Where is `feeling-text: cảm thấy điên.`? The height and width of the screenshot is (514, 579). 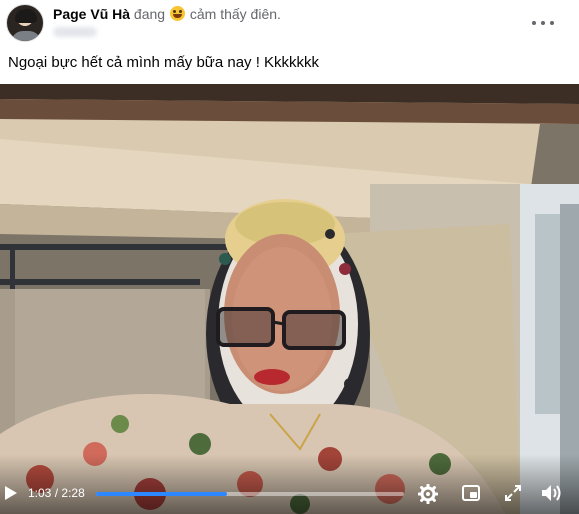 feeling-text: cảm thấy điên. is located at coordinates (235, 14).